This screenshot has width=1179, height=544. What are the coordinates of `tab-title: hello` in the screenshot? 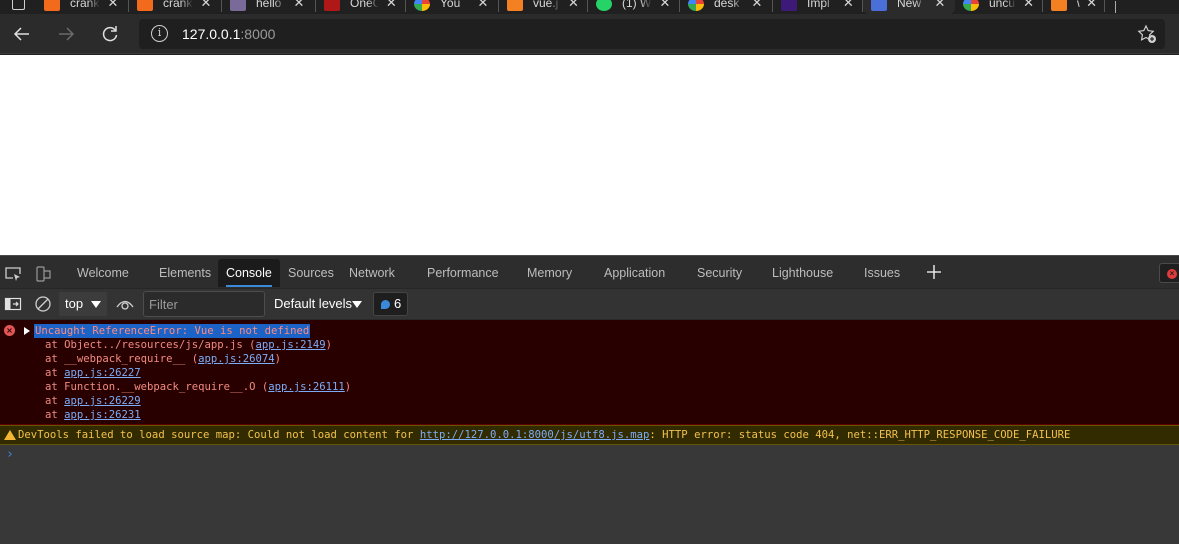 It's located at (269, 5).